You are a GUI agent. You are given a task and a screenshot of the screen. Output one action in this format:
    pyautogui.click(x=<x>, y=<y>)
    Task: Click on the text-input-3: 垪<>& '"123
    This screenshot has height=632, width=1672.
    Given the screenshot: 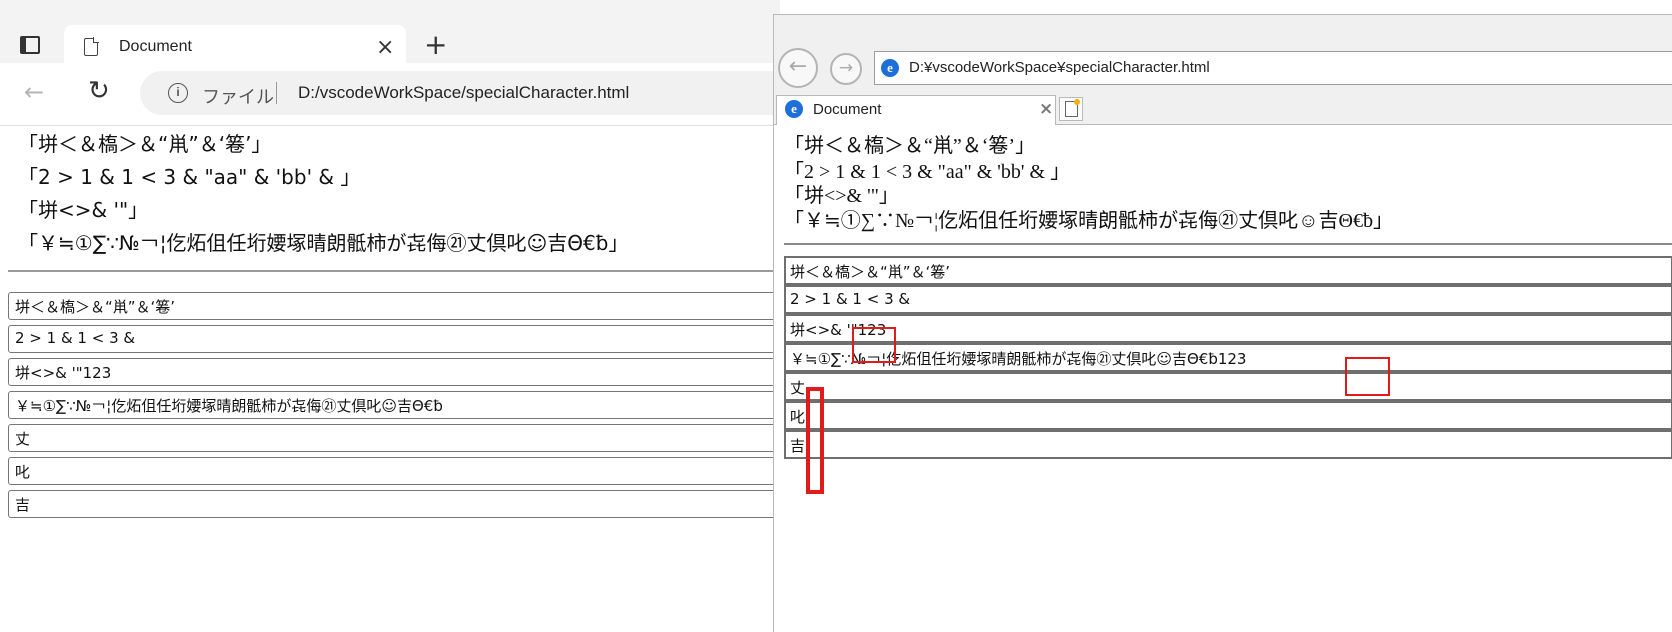 What is the action you would take?
    pyautogui.click(x=398, y=372)
    